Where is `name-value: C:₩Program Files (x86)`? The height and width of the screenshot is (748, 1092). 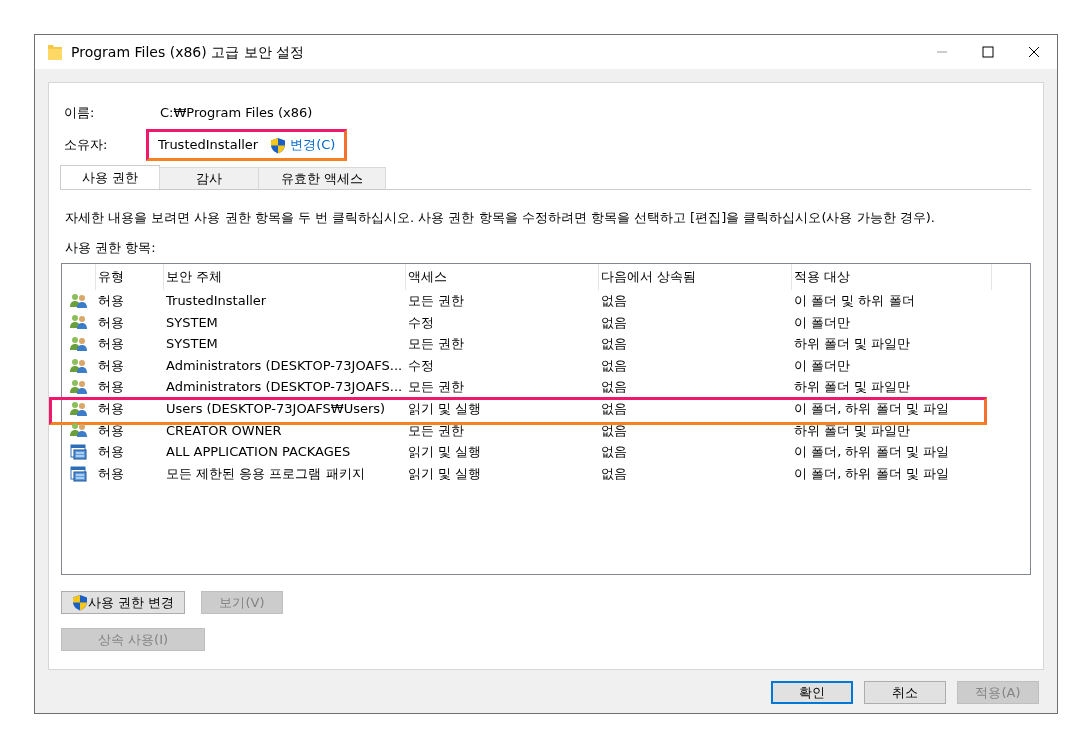
name-value: C:₩Program Files (x86) is located at coordinates (236, 113).